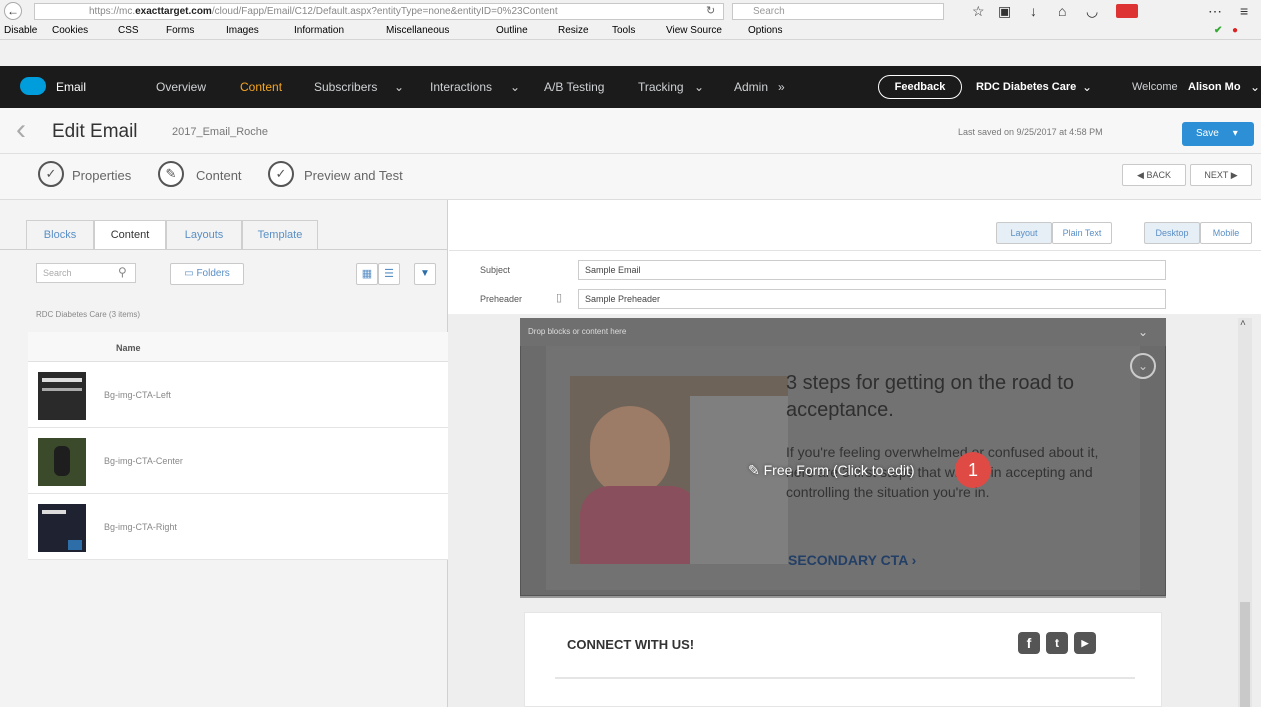  Describe the element at coordinates (1029, 643) in the screenshot. I see `facebook-icon: f` at that location.